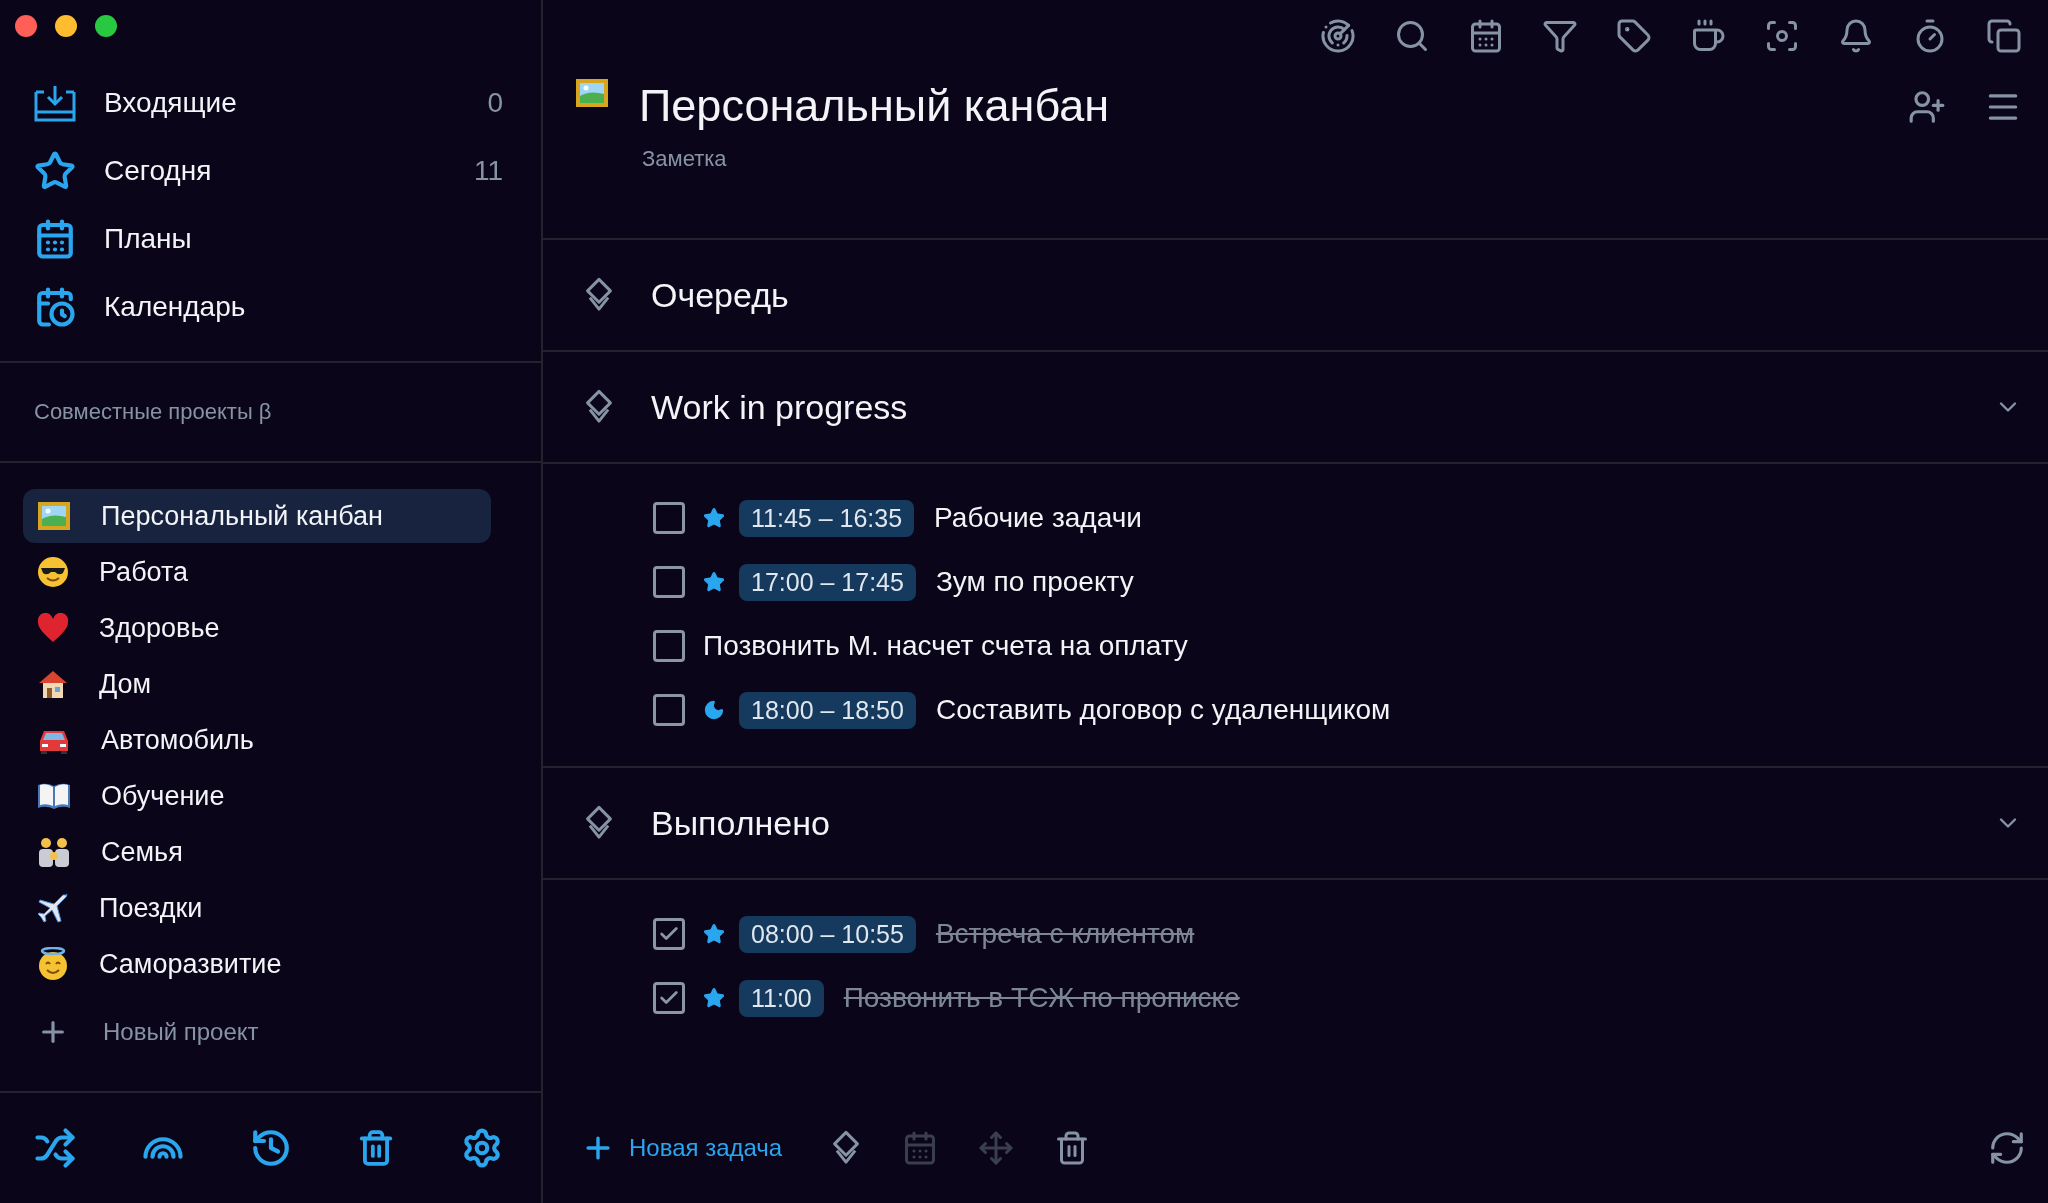 The width and height of the screenshot is (2048, 1203). I want to click on project-item: Персональный канбан, so click(257, 516).